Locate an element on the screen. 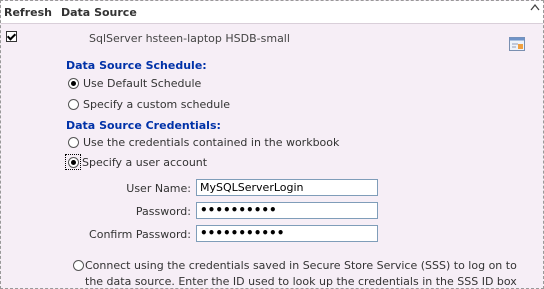  confirm-password-label: Confirm Password: is located at coordinates (140, 234).